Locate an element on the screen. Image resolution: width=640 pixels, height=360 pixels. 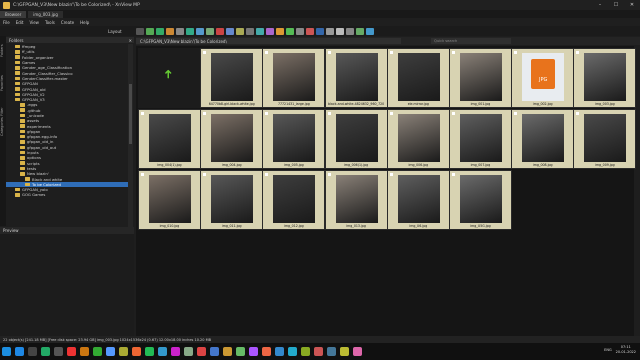
side-tab-categories: Categories Filter is located at coordinates (2, 122).